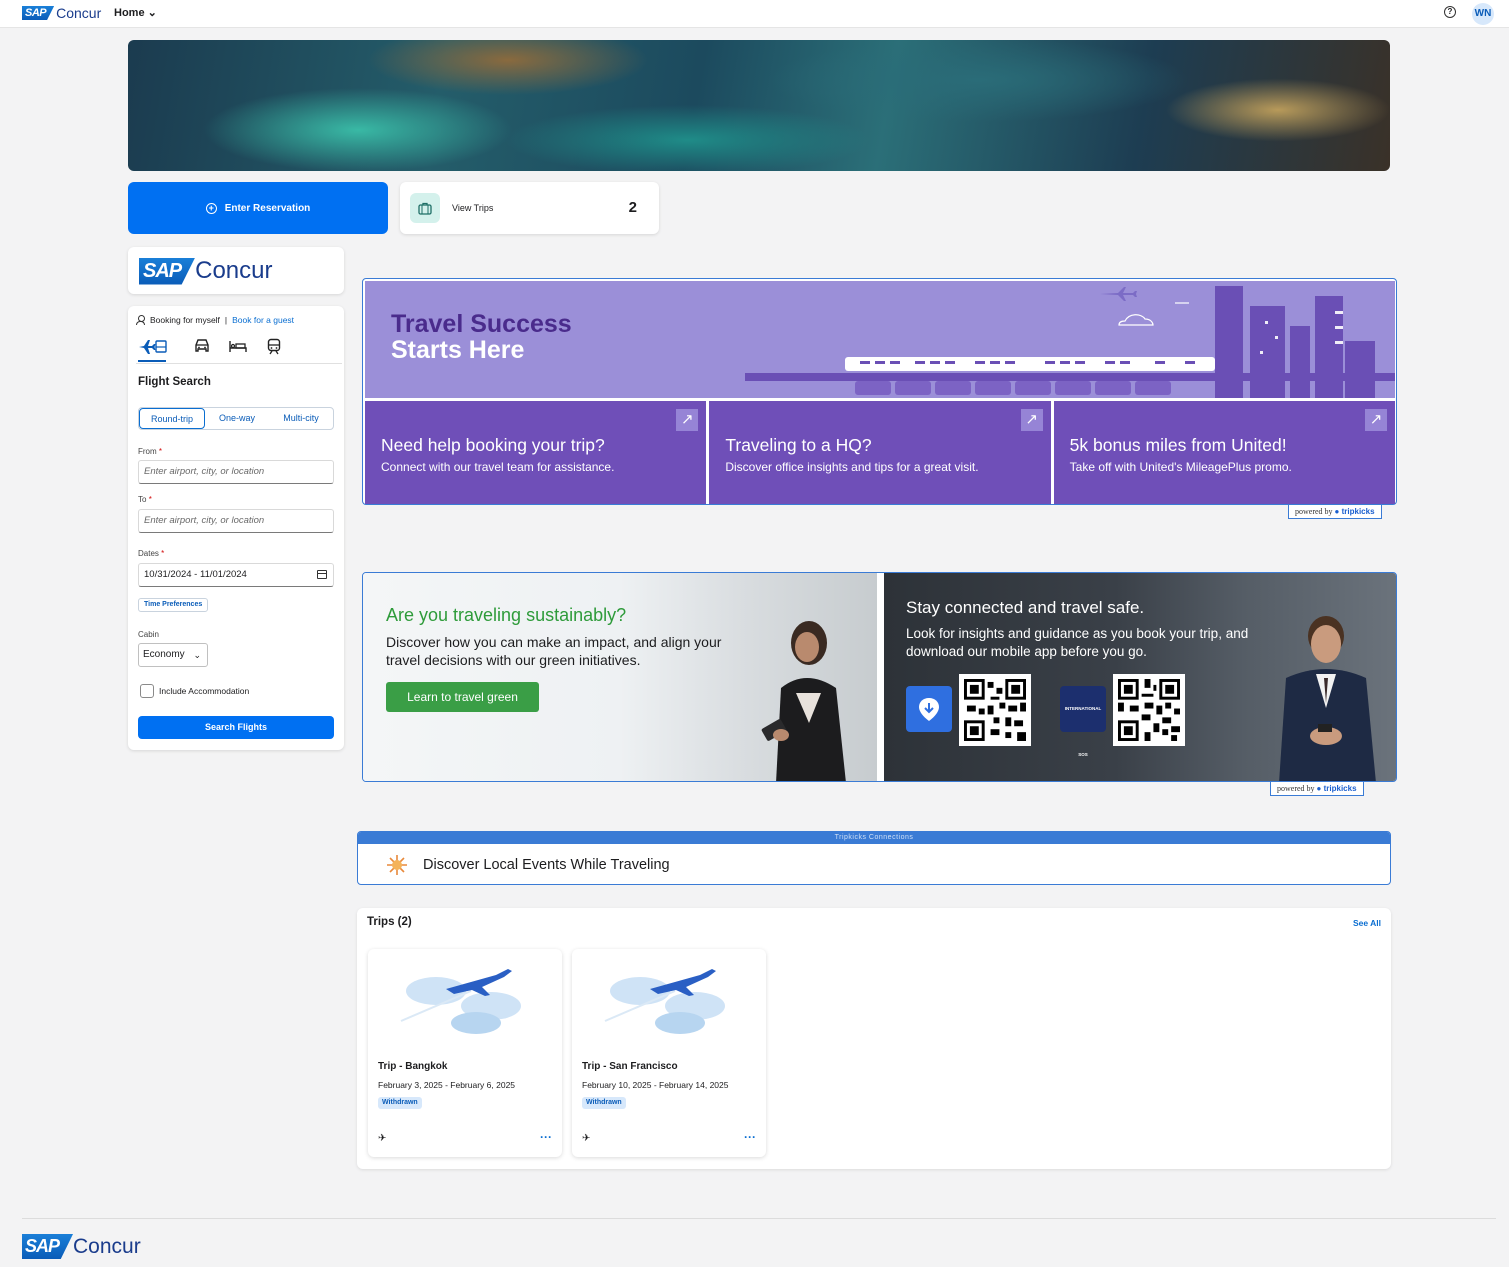 This screenshot has height=1267, width=1509. I want to click on promo-title-line2: Starts Here, so click(458, 350).